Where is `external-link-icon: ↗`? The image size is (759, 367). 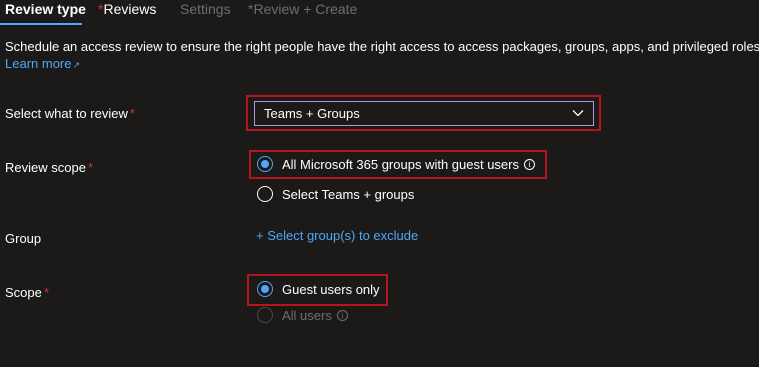
external-link-icon: ↗ is located at coordinates (76, 65).